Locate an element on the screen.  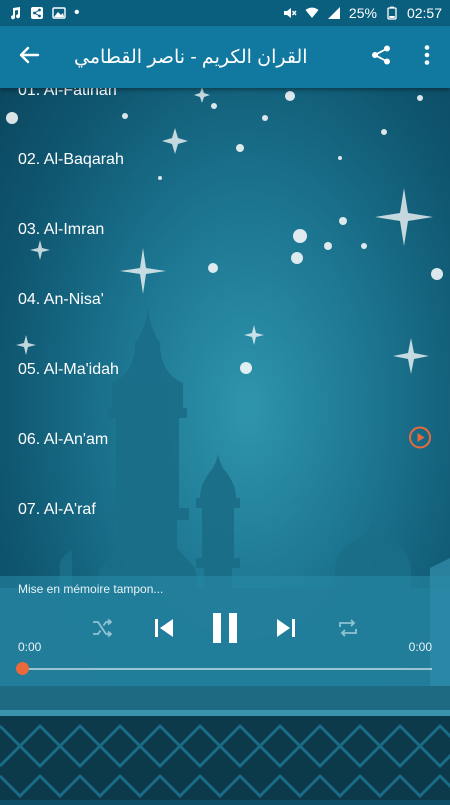
clock: 02:57 is located at coordinates (424, 13).